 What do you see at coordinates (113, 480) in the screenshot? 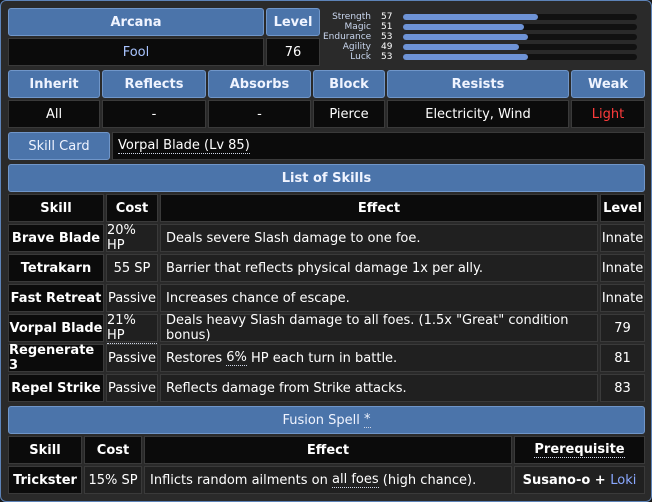
I see `fusion-skill-cost: 15% SP` at bounding box center [113, 480].